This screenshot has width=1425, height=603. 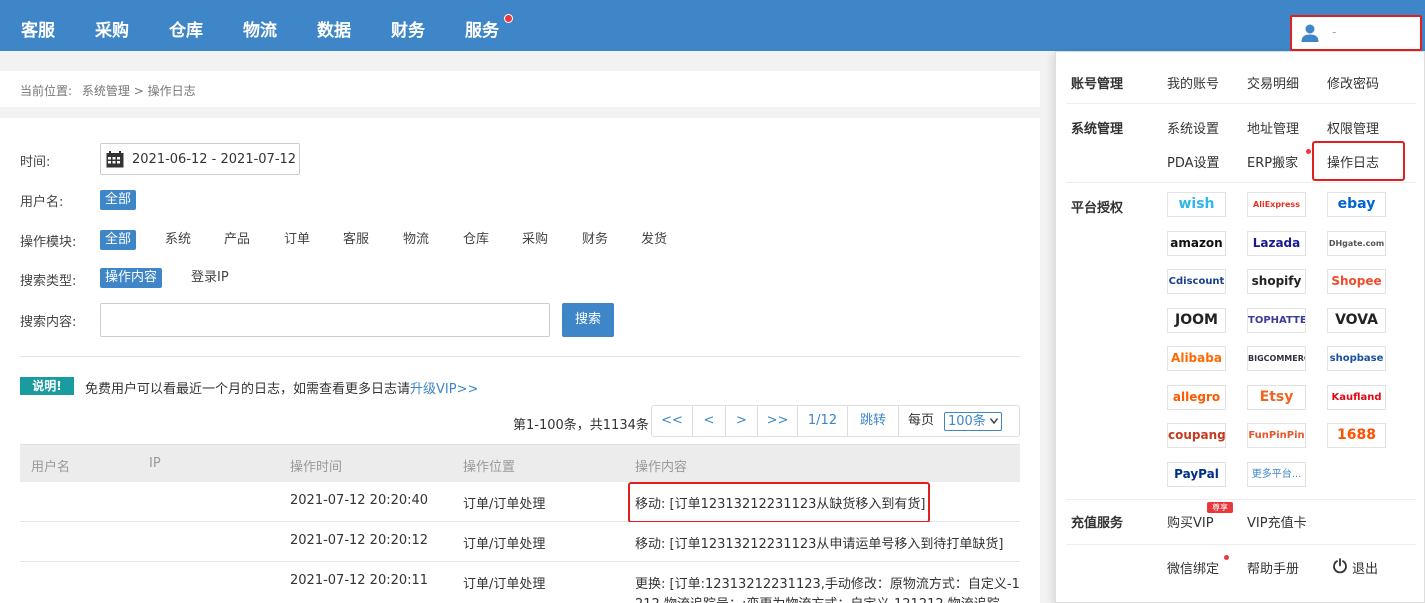 What do you see at coordinates (823, 421) in the screenshot?
I see `page-indicator: 1/12` at bounding box center [823, 421].